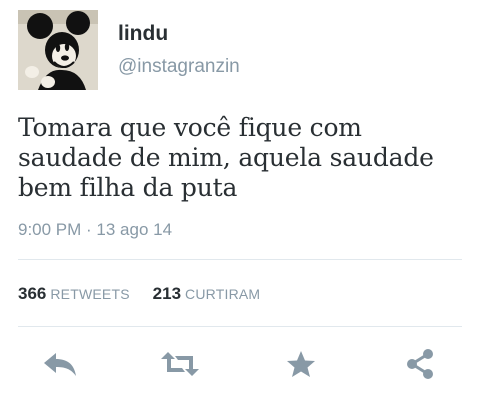 The image size is (480, 406). I want to click on share-icon, so click(420, 364).